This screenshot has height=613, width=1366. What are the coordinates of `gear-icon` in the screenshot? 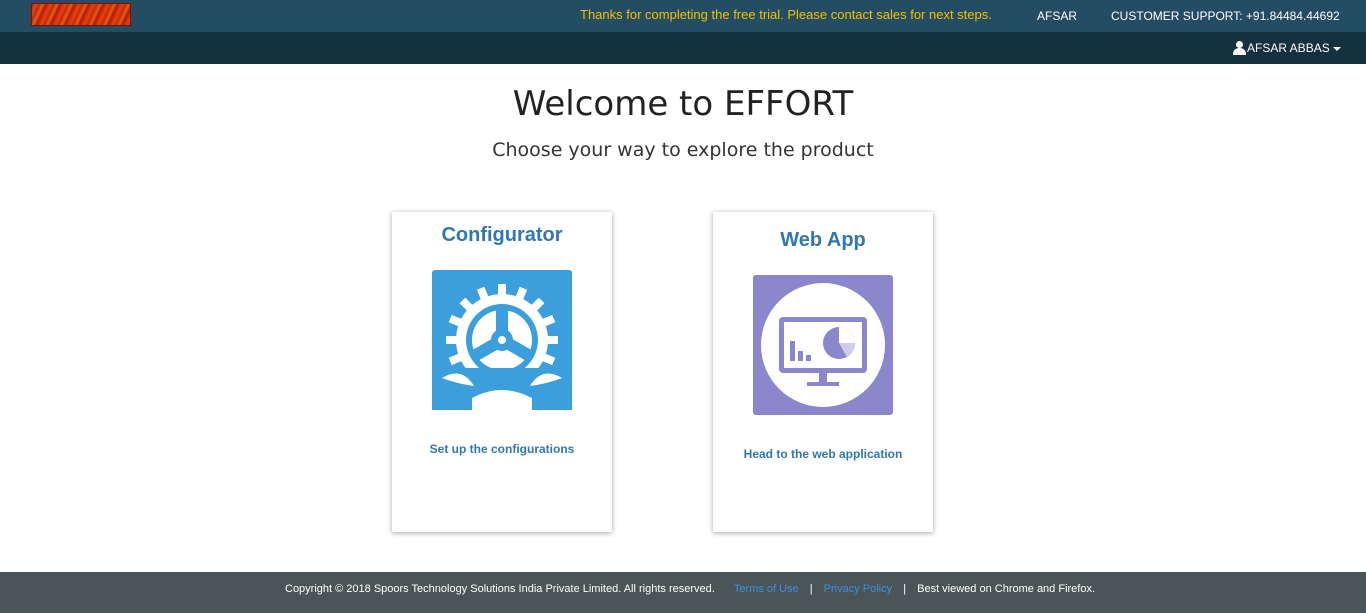 It's located at (502, 340).